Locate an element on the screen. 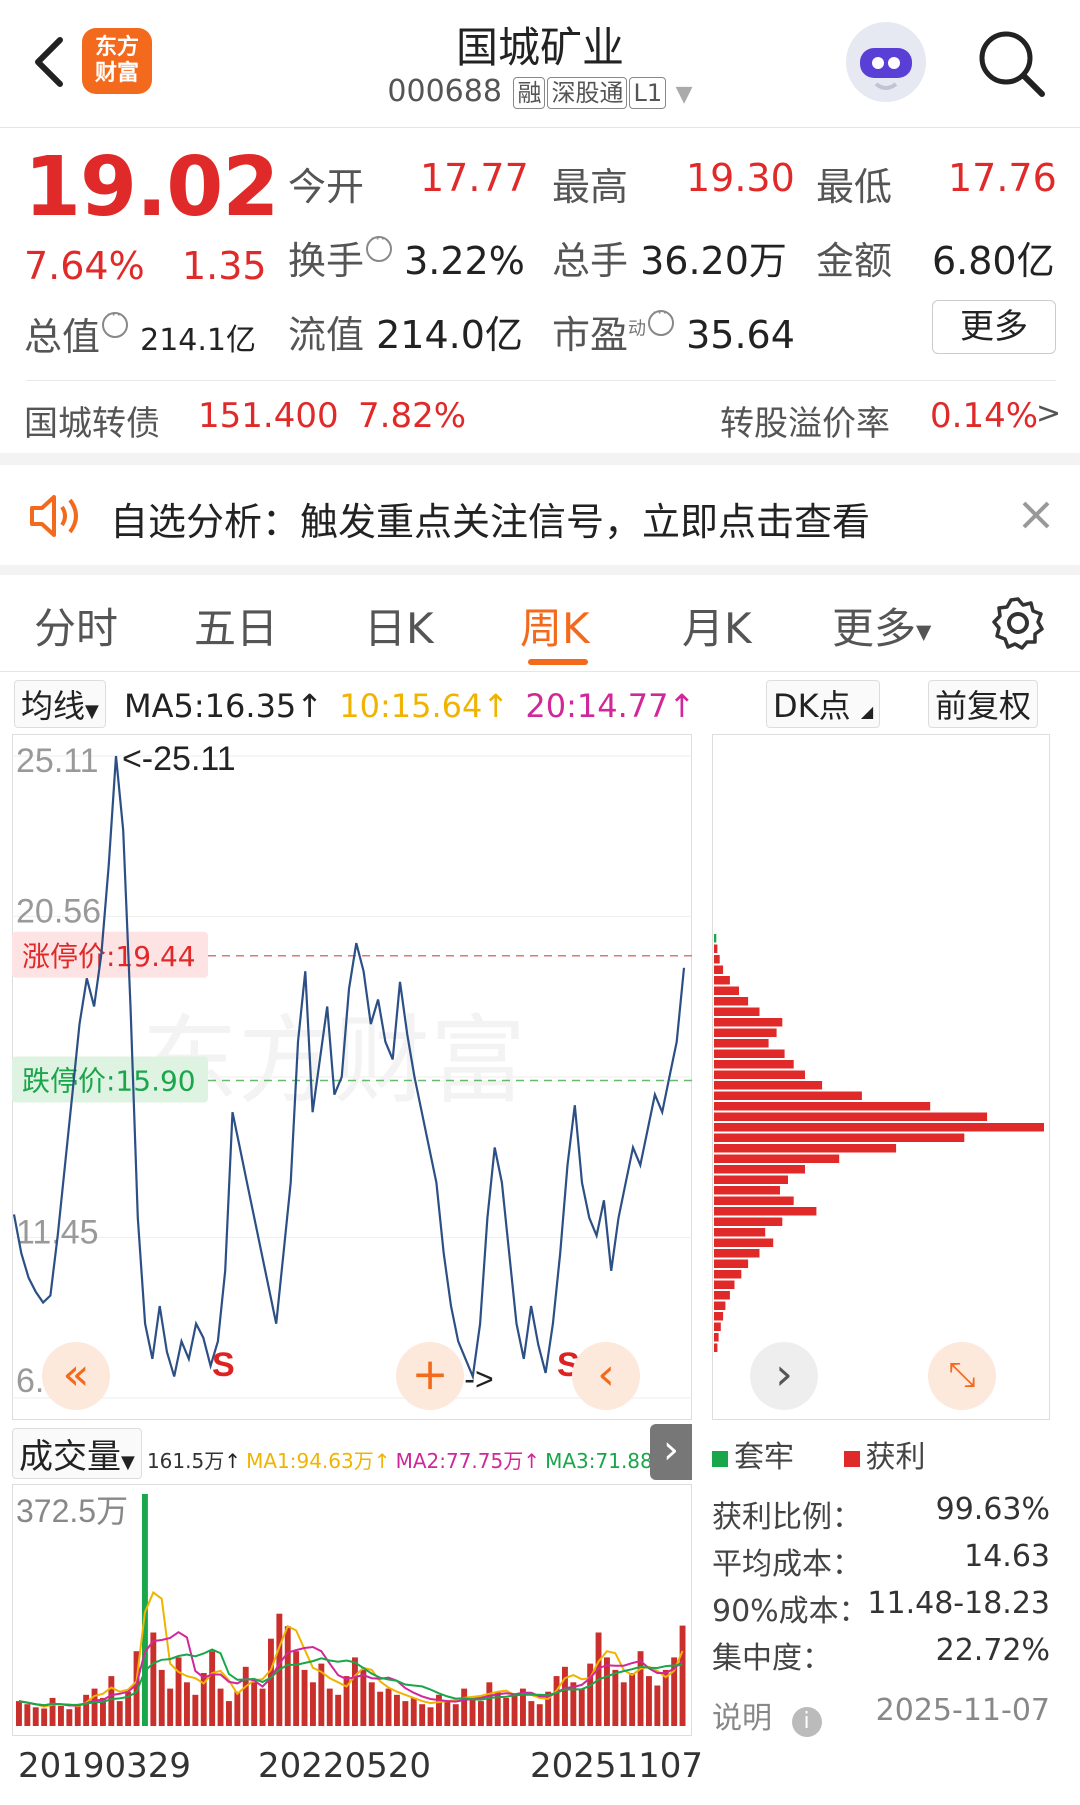  search-icon is located at coordinates (1012, 64).